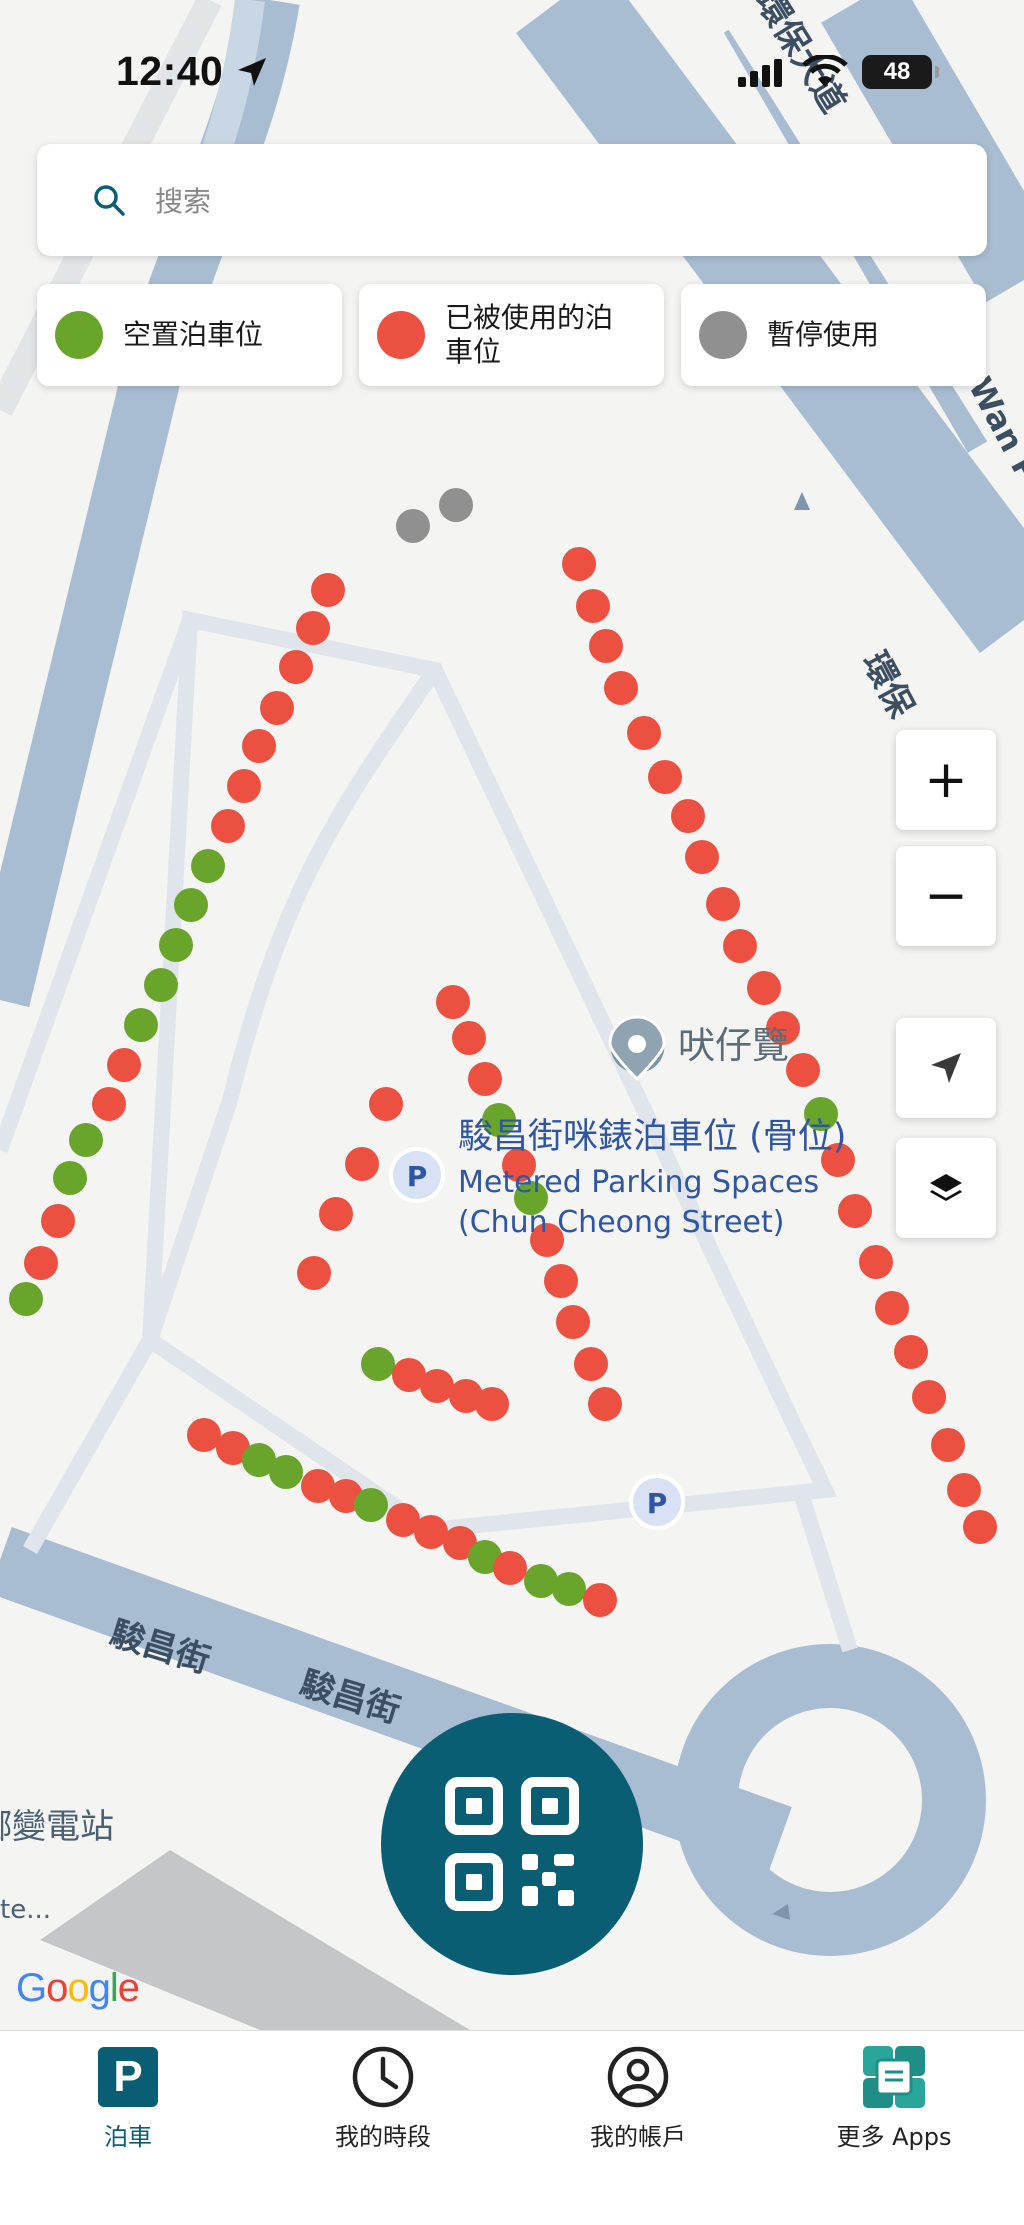 This screenshot has width=1024, height=2225. What do you see at coordinates (252, 72) in the screenshot?
I see `location-arrow-icon` at bounding box center [252, 72].